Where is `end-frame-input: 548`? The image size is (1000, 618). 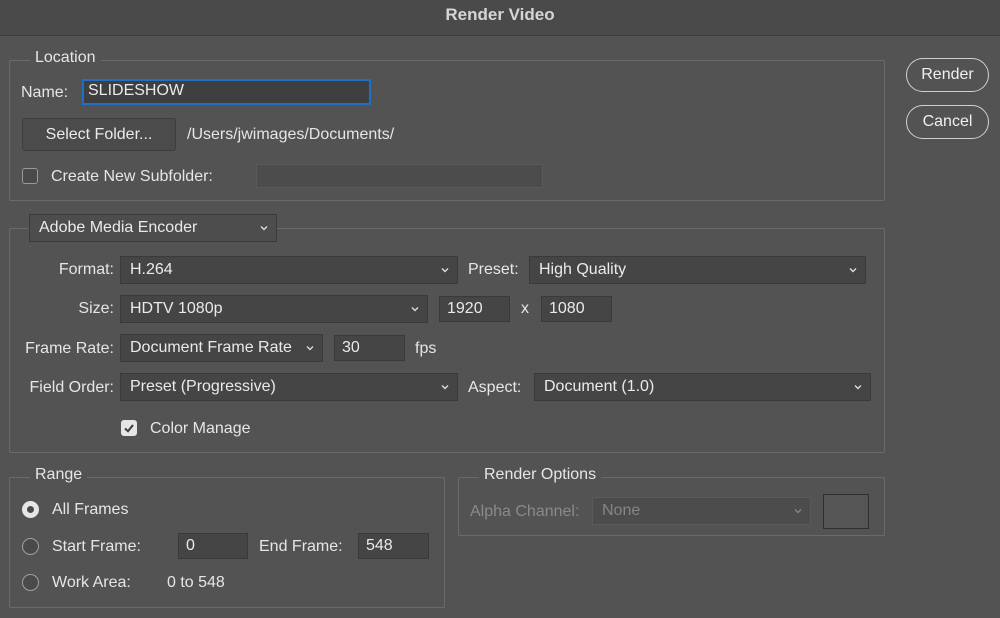 end-frame-input: 548 is located at coordinates (393, 546).